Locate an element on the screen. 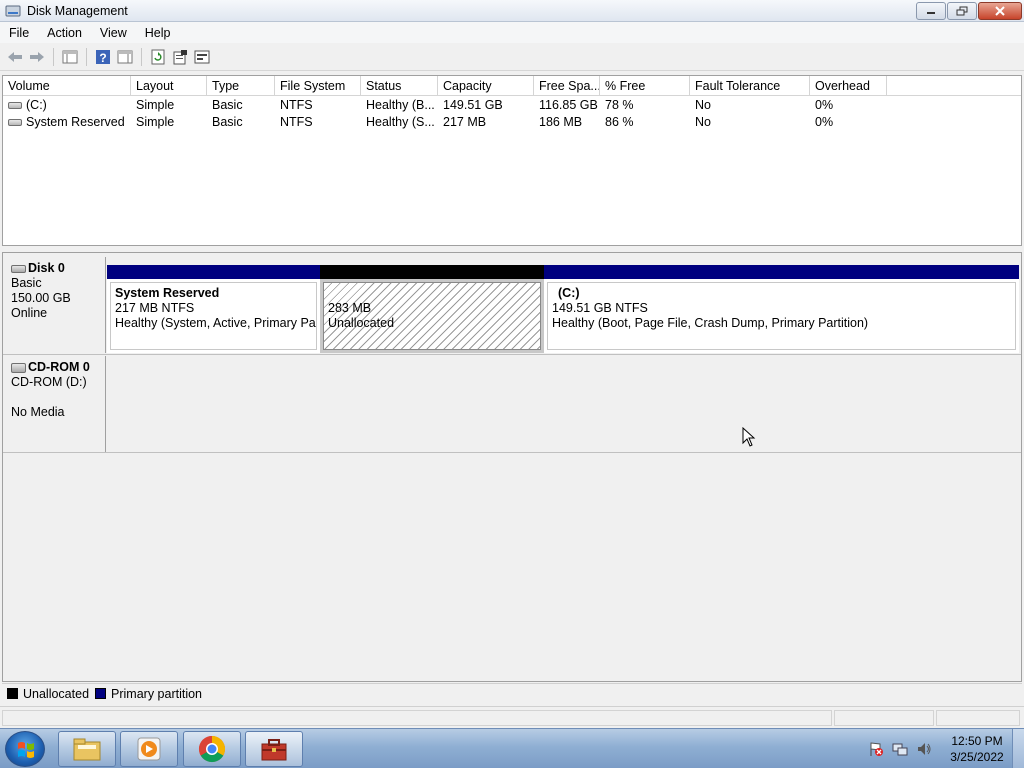 The image size is (1024, 768). disk-settings-icon is located at coordinates (202, 56).